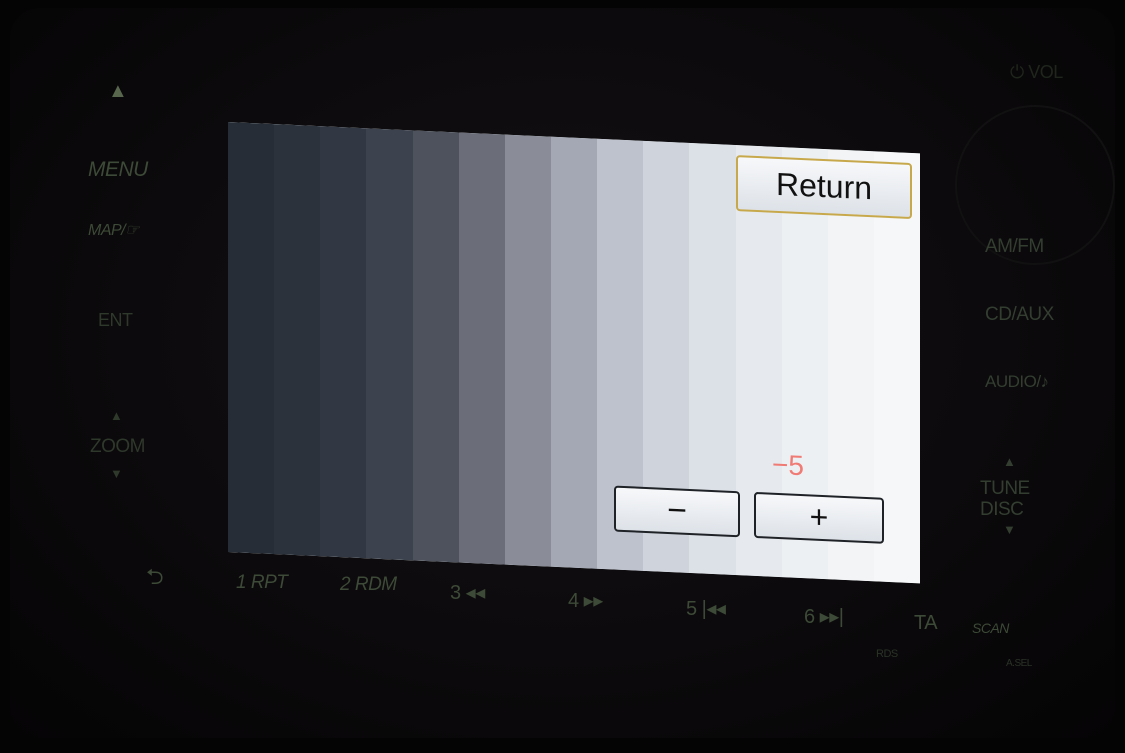 Image resolution: width=1125 pixels, height=753 pixels. Describe the element at coordinates (1019, 315) in the screenshot. I see `cd-aux-button: CD/AUX` at that location.